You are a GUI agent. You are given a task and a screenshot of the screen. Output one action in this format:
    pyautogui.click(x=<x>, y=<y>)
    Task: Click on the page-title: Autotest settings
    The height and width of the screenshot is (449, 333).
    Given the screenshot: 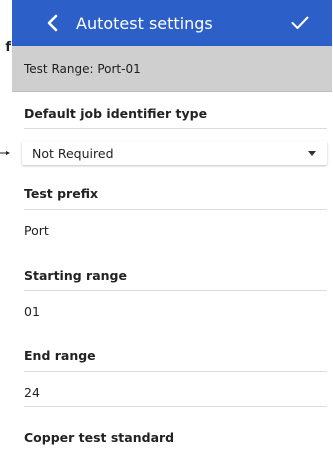 What is the action you would take?
    pyautogui.click(x=144, y=23)
    